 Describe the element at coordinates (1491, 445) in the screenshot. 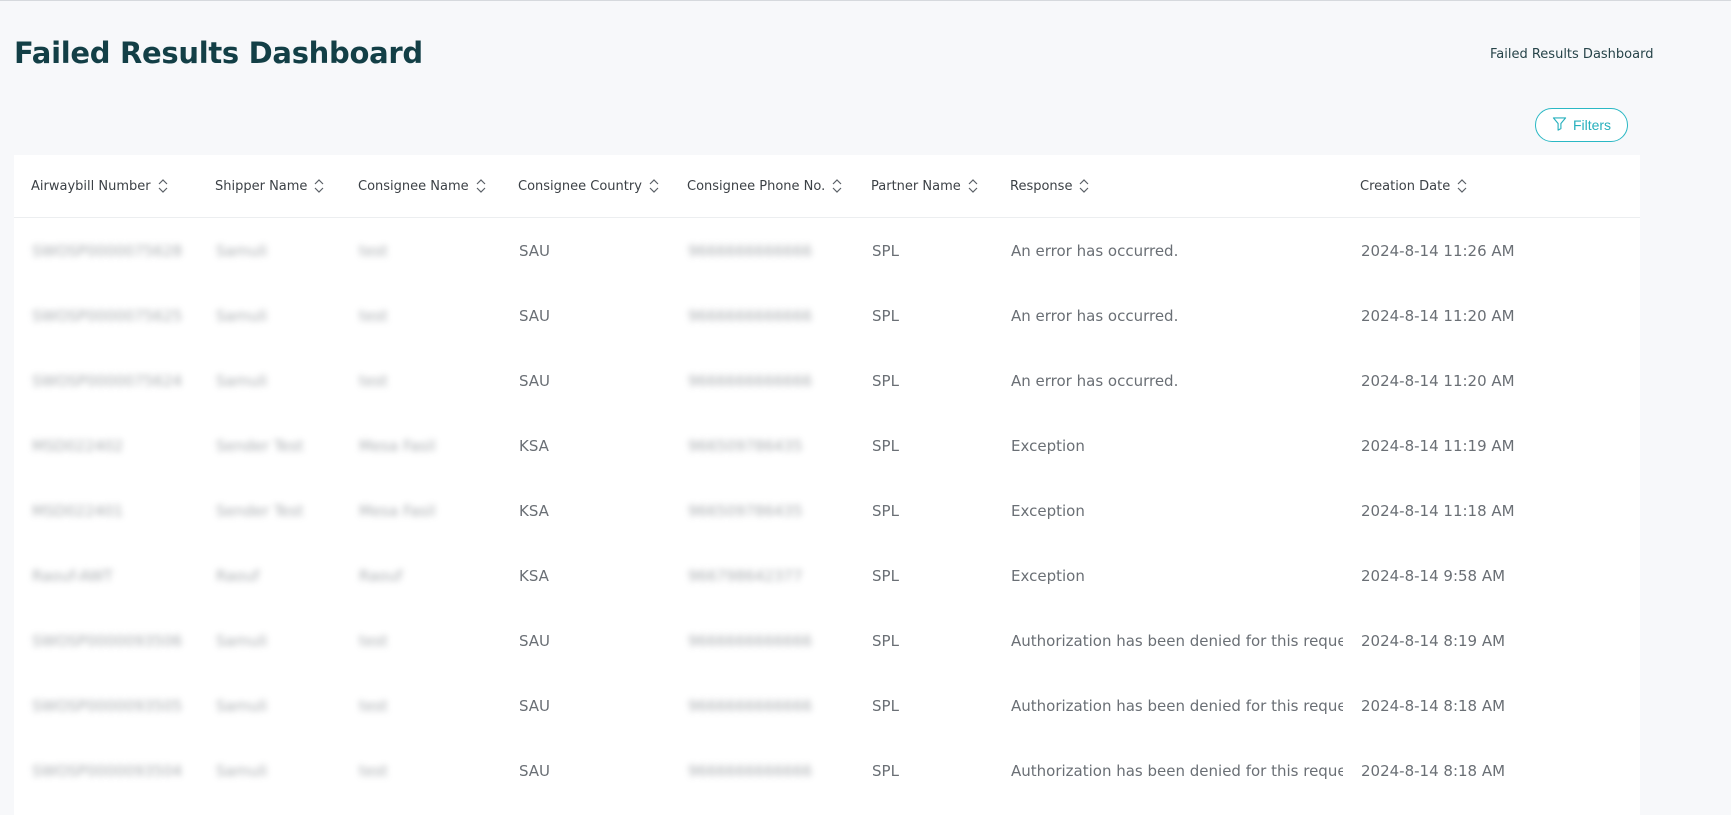

I see `cell-creation-date: 2024-8-14 11:19 AM` at that location.